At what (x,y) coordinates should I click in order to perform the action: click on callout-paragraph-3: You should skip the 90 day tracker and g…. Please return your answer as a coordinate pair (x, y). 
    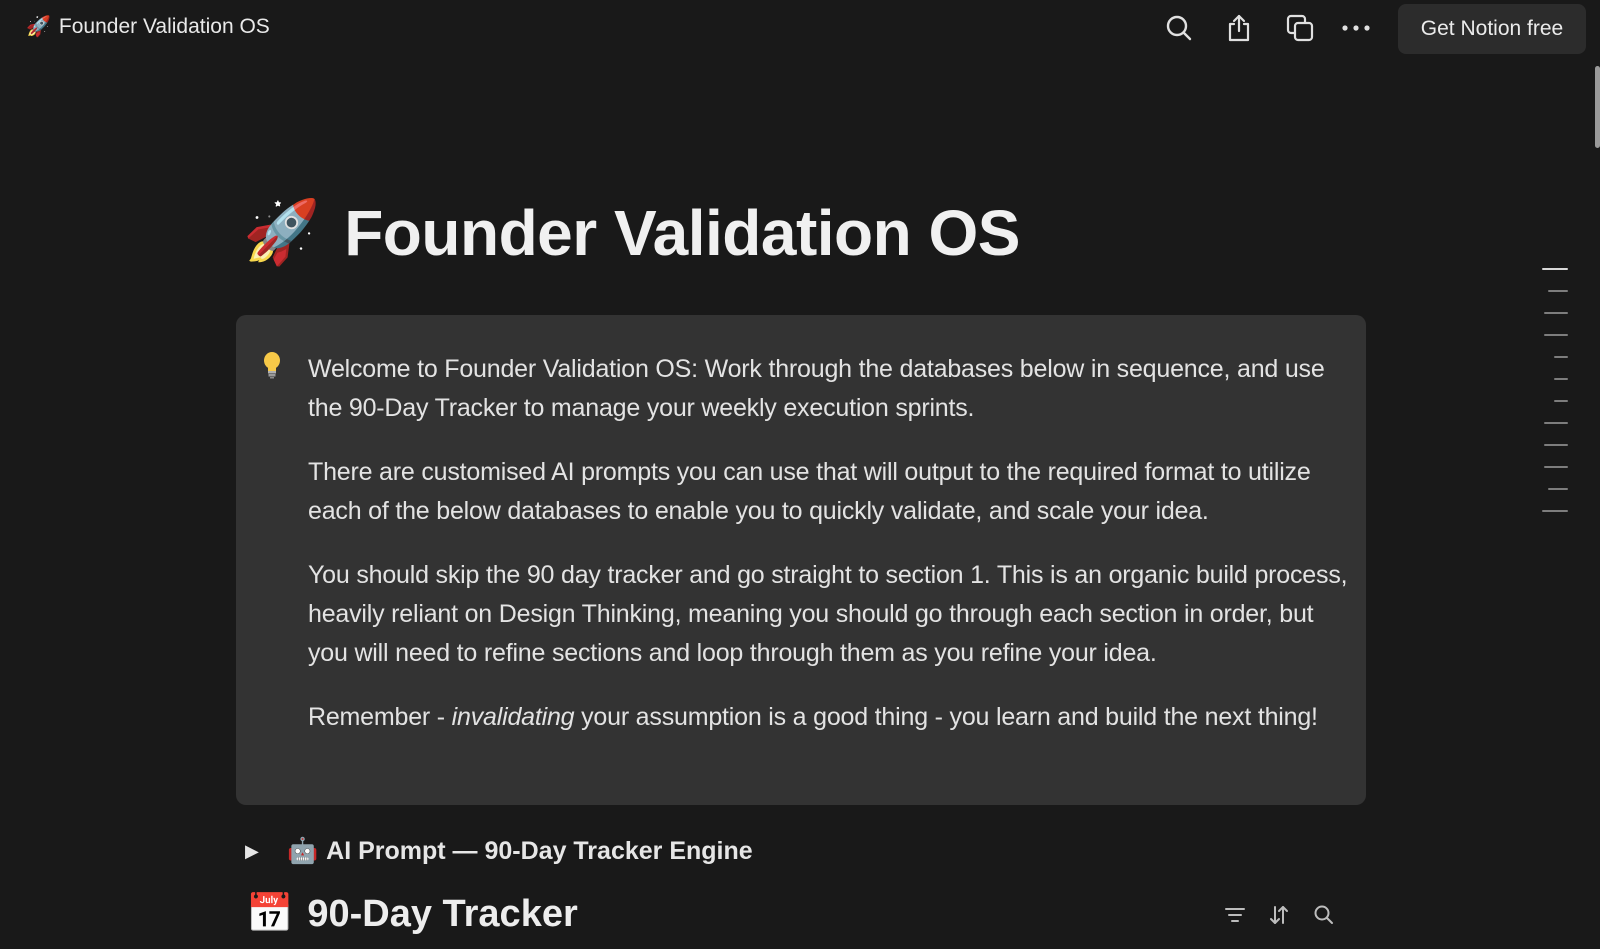
    Looking at the image, I should click on (828, 614).